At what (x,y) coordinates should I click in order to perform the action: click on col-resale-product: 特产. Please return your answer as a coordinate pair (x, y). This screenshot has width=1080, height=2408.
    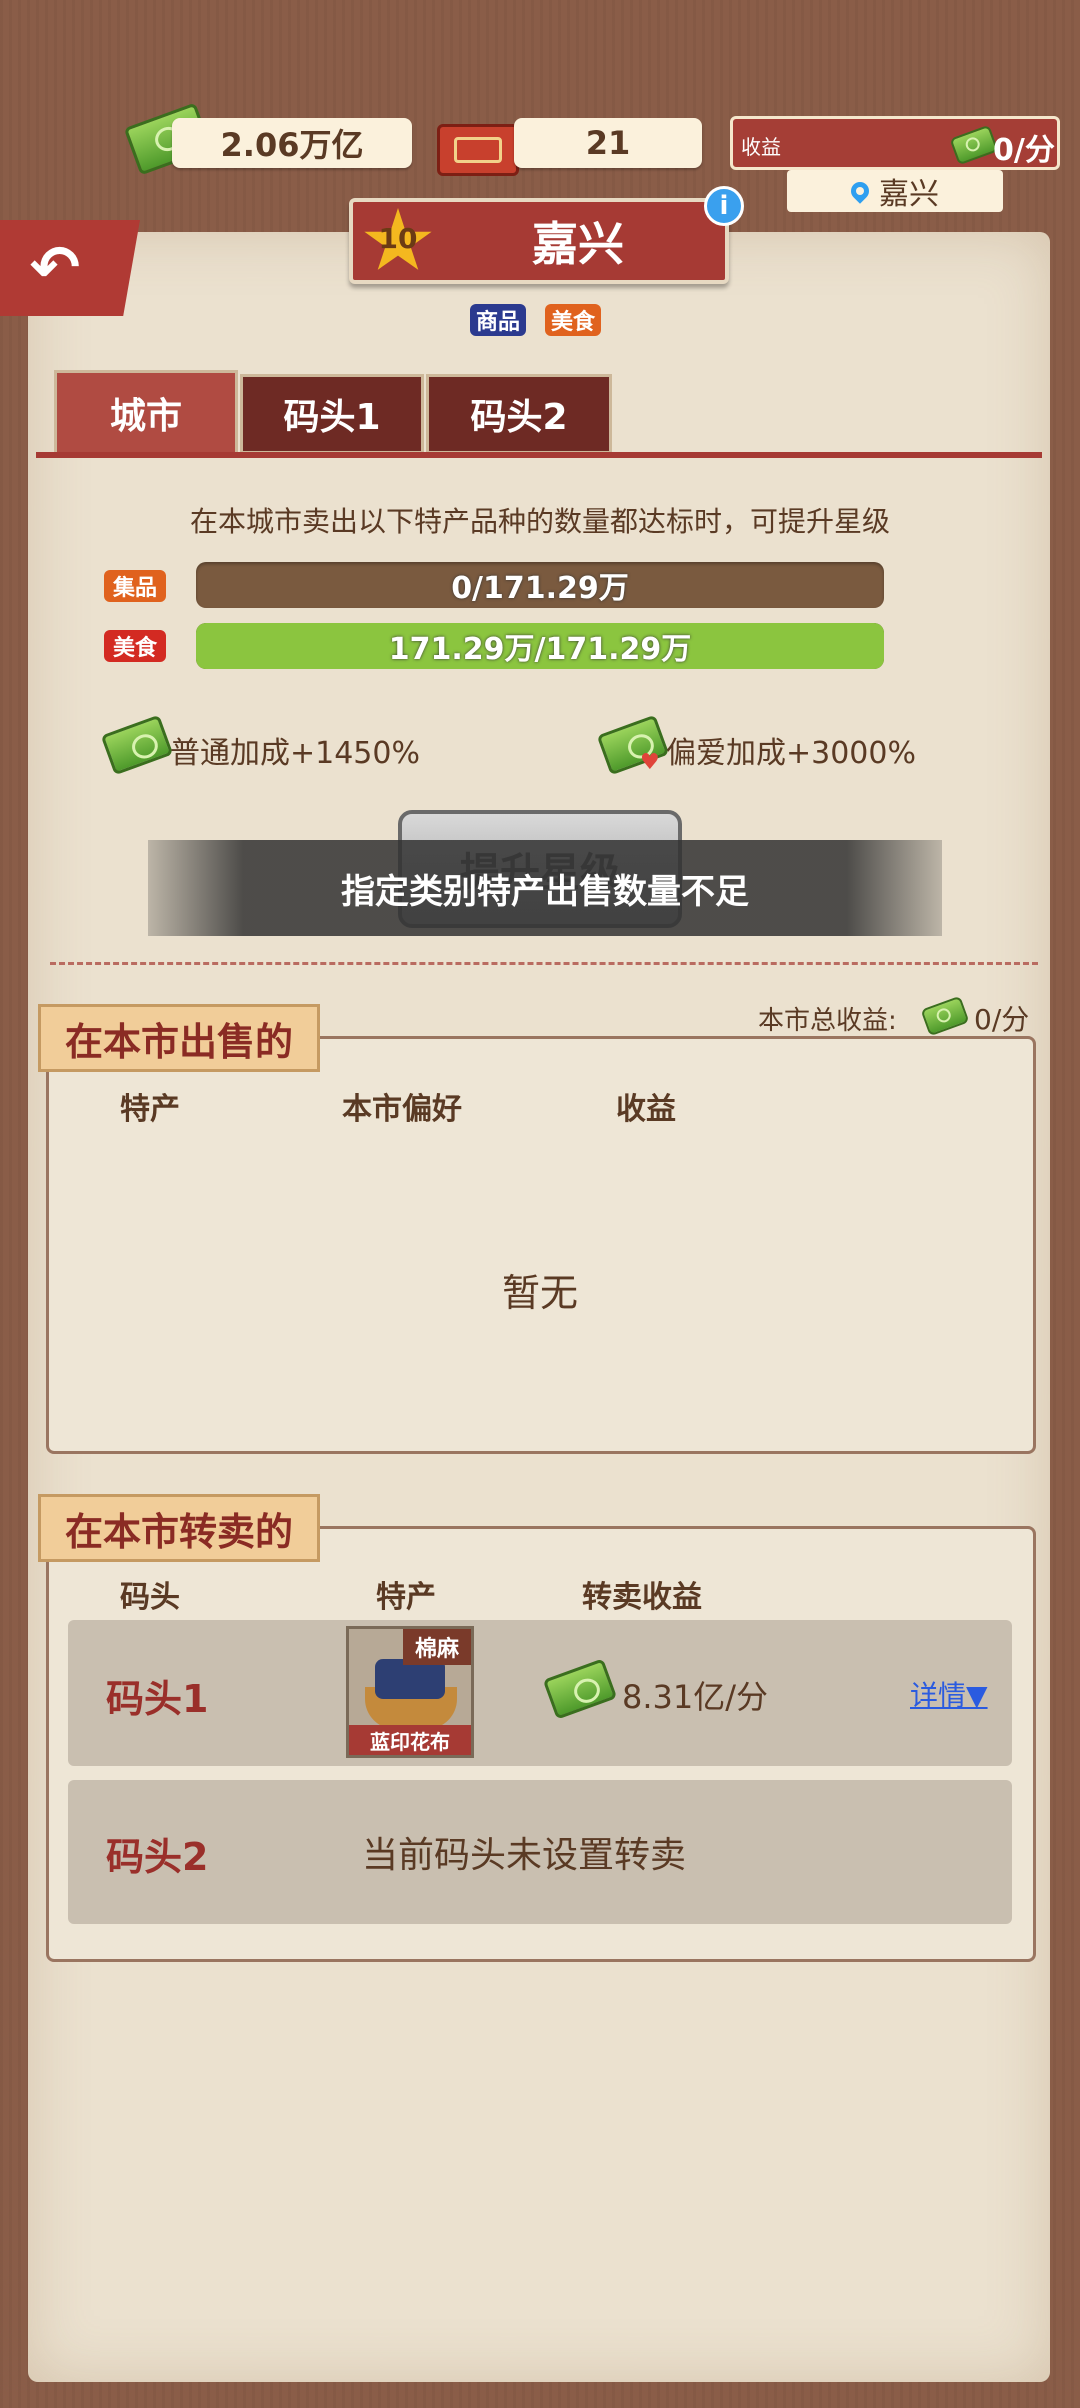
    Looking at the image, I should click on (406, 1597).